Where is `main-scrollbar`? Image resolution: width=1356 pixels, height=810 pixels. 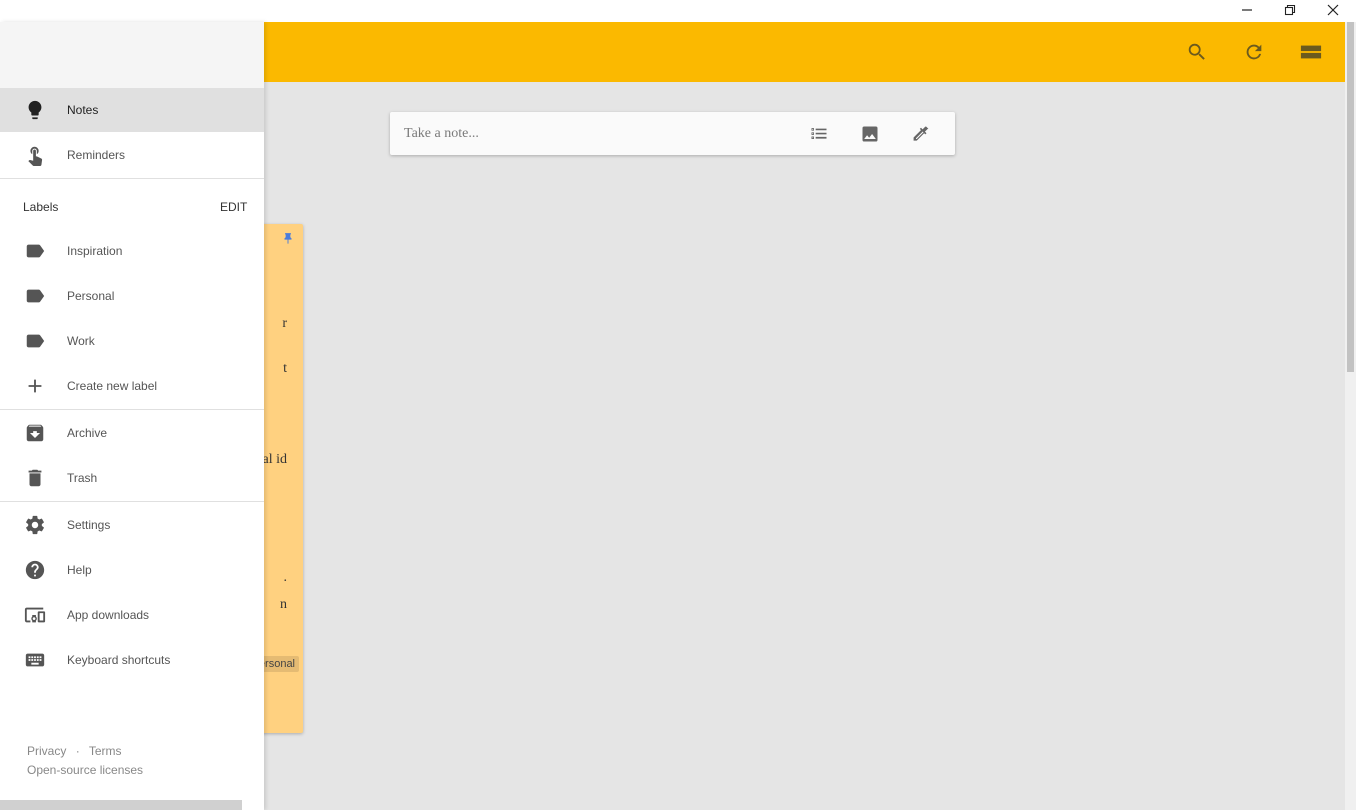 main-scrollbar is located at coordinates (1350, 416).